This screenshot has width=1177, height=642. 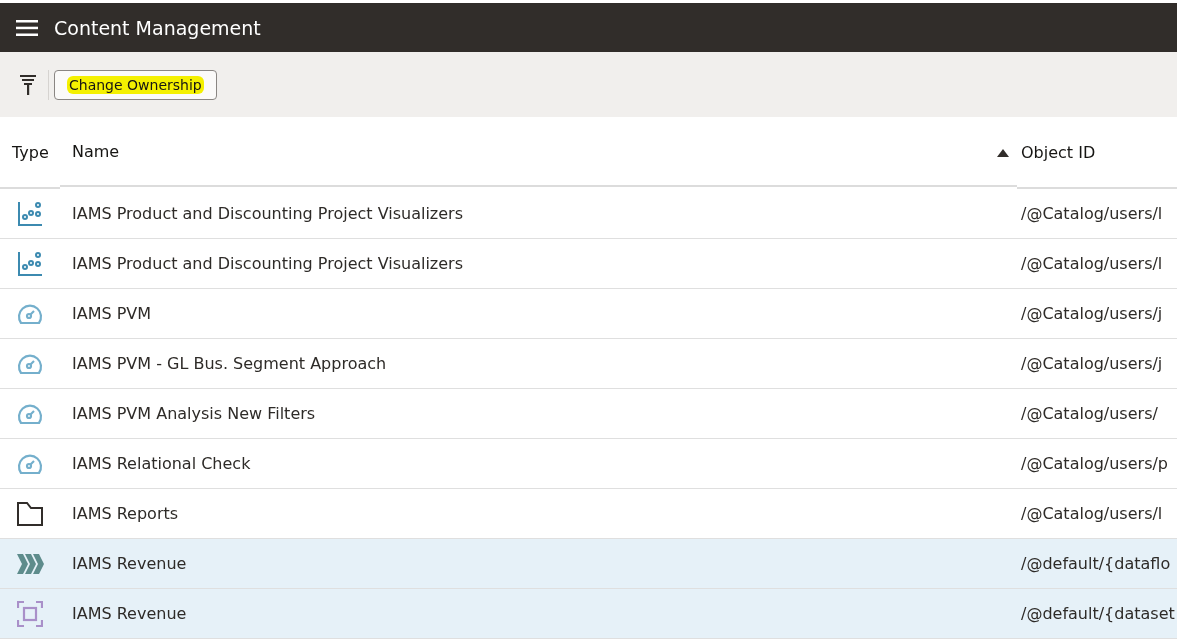 I want to click on chevrons-icon, so click(x=31, y=563).